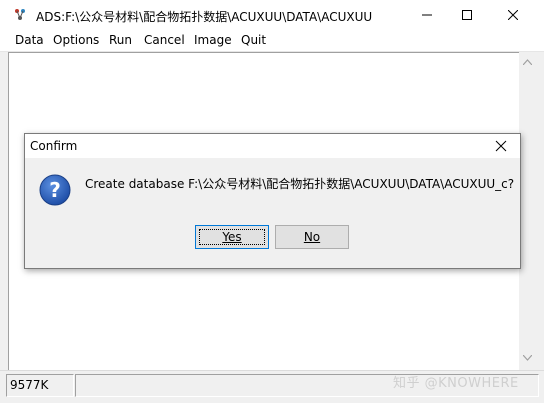 This screenshot has width=544, height=403. I want to click on status-memory-text: 9577K, so click(29, 385).